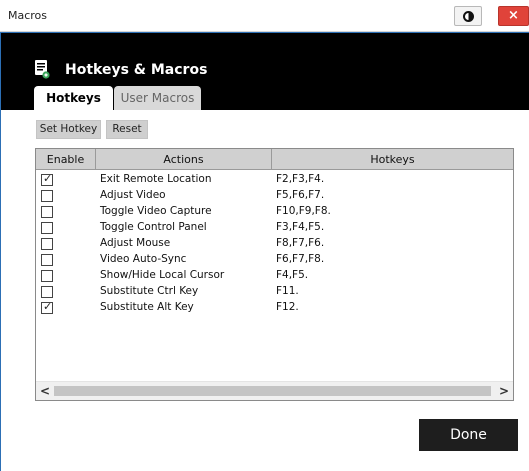  Describe the element at coordinates (143, 259) in the screenshot. I see `action-cell: Video Auto-Sync` at that location.